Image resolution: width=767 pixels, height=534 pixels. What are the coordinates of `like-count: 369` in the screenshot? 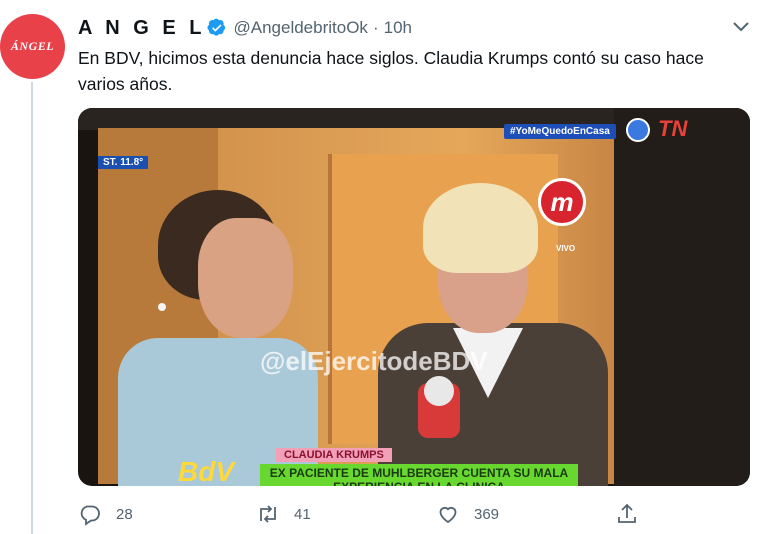 It's located at (487, 514).